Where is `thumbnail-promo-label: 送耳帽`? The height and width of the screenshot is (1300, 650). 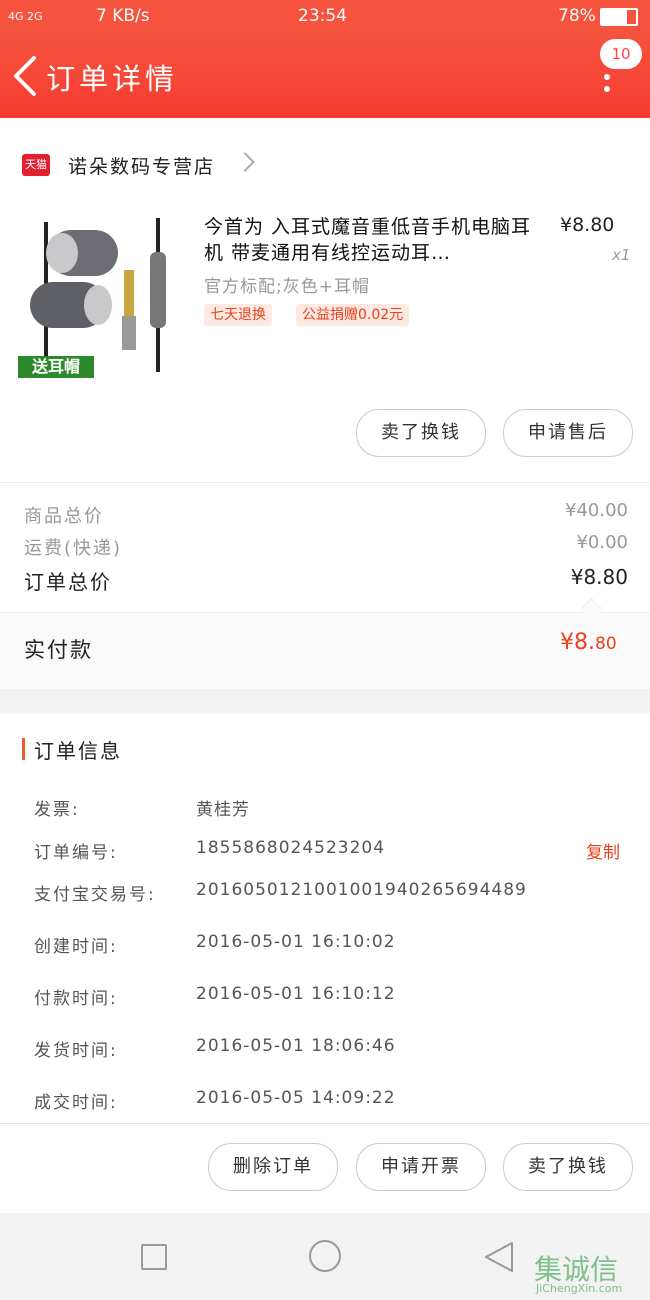
thumbnail-promo-label: 送耳帽 is located at coordinates (56, 367).